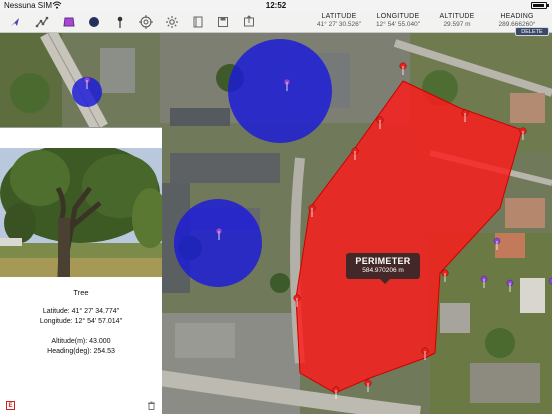  I want to click on tree-photo, so click(81, 212).